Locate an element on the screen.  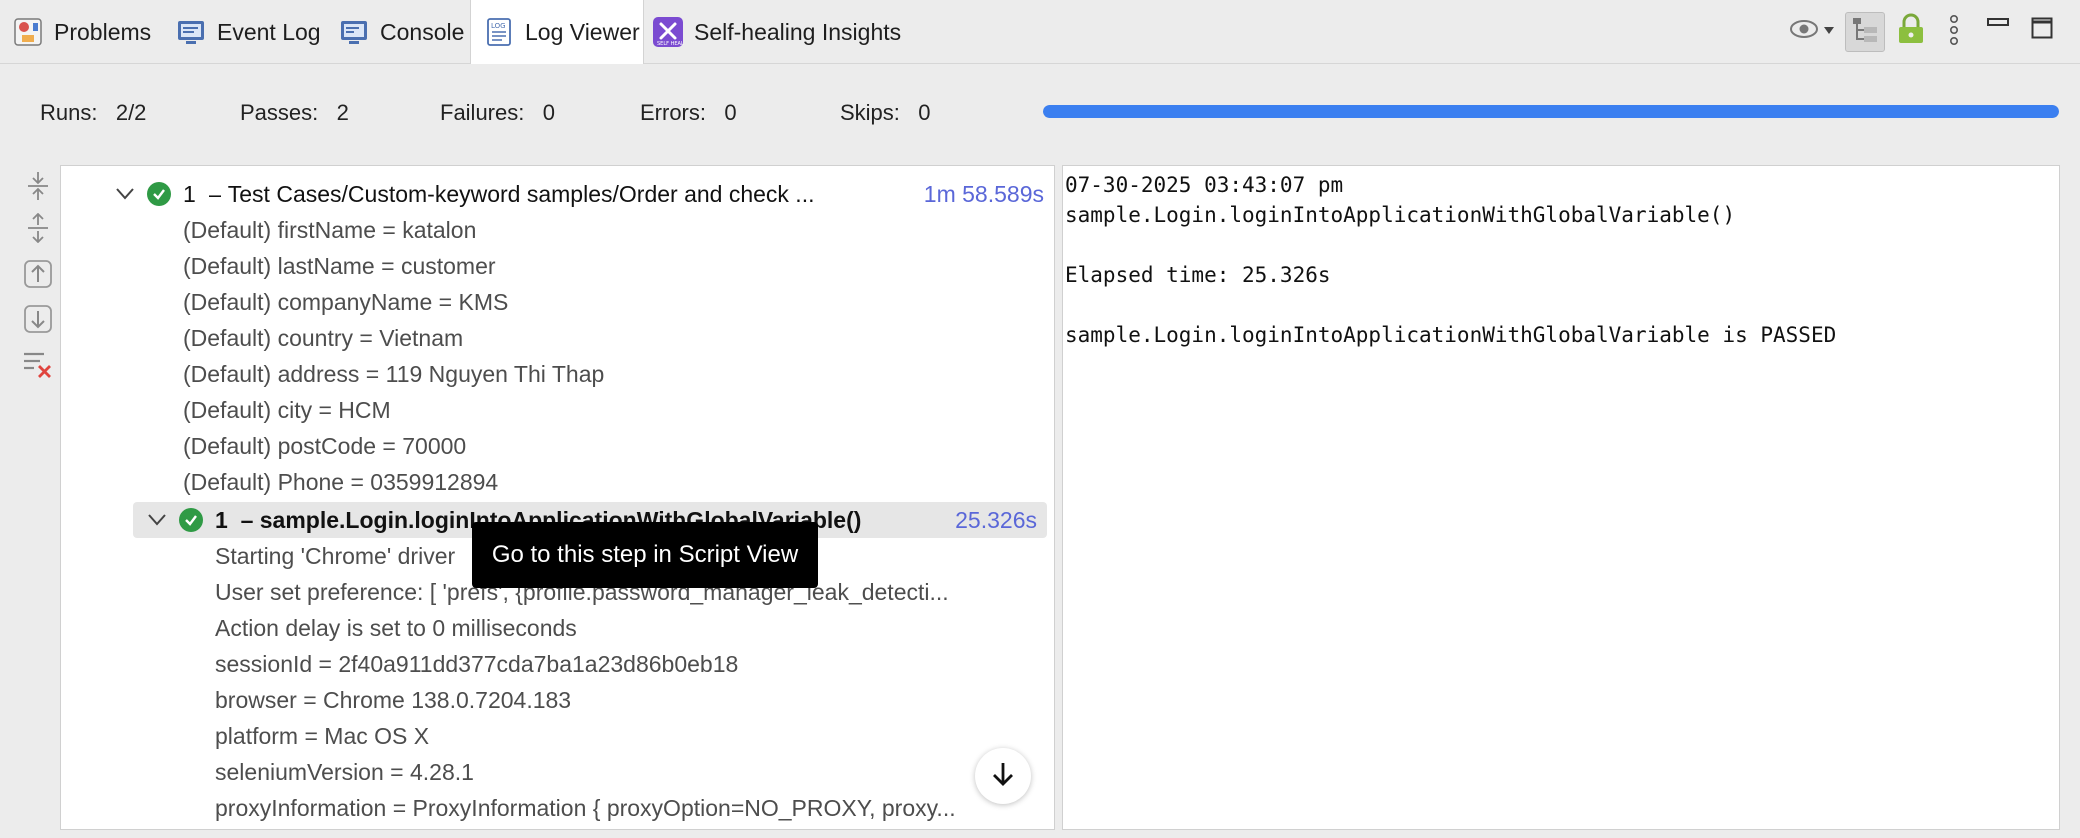
detail-elapsed-time: Elapsed time: 25.326s is located at coordinates (1198, 275).